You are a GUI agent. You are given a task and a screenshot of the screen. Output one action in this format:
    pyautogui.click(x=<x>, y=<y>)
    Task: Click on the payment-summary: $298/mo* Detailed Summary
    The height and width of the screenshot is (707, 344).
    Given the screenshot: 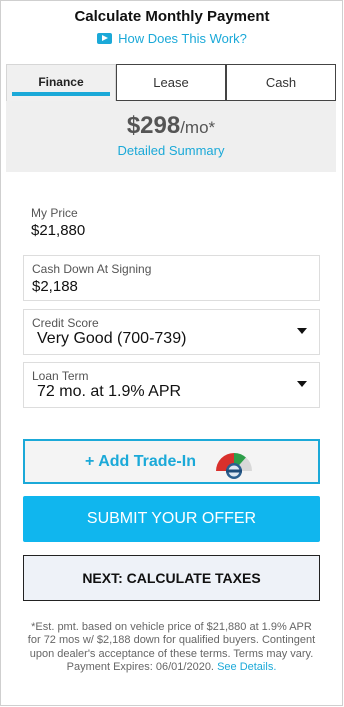 What is the action you would take?
    pyautogui.click(x=171, y=136)
    